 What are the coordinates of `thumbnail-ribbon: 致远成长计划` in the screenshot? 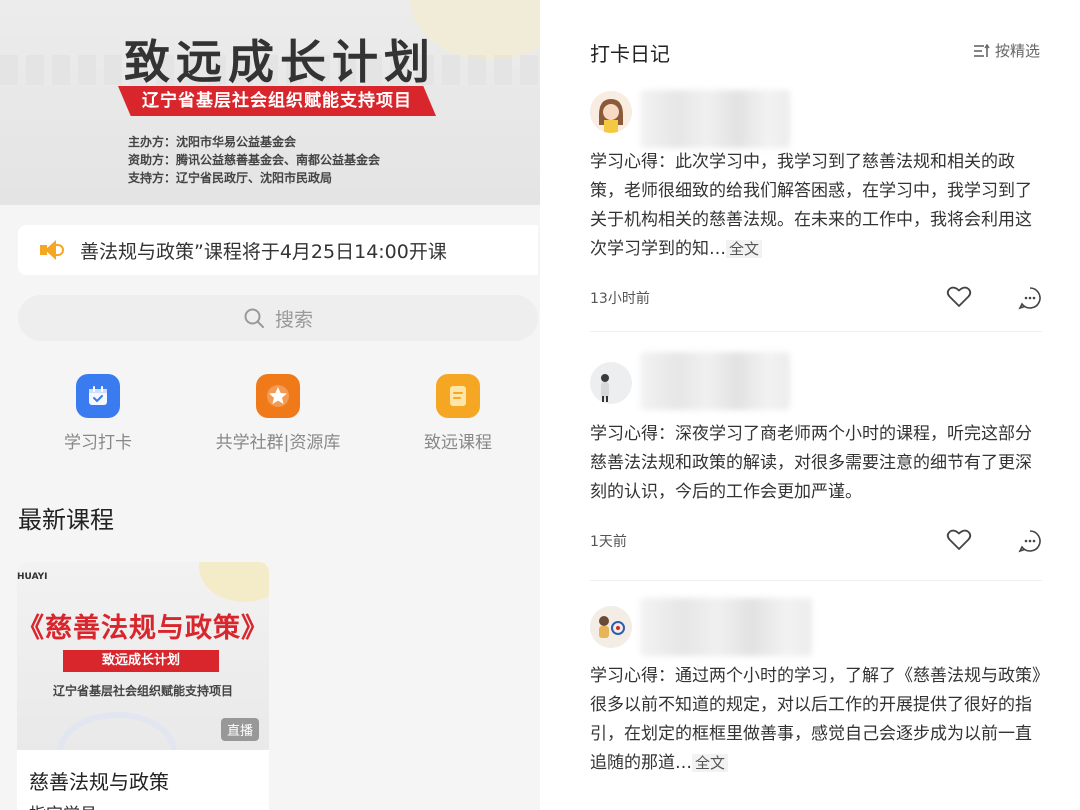 It's located at (141, 661).